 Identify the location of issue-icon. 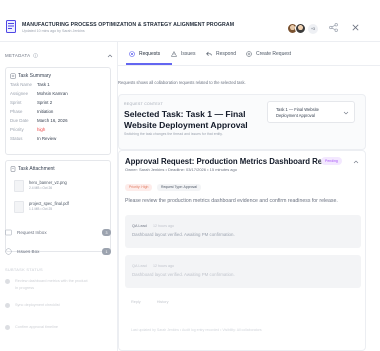
(8, 251).